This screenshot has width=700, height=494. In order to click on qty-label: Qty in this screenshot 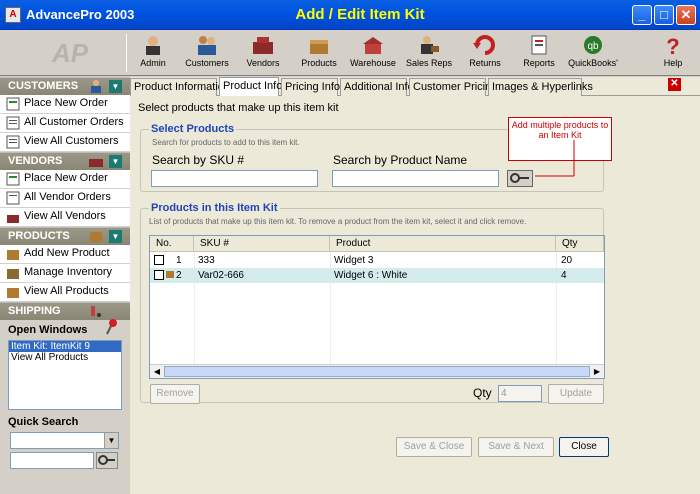, I will do `click(482, 393)`.